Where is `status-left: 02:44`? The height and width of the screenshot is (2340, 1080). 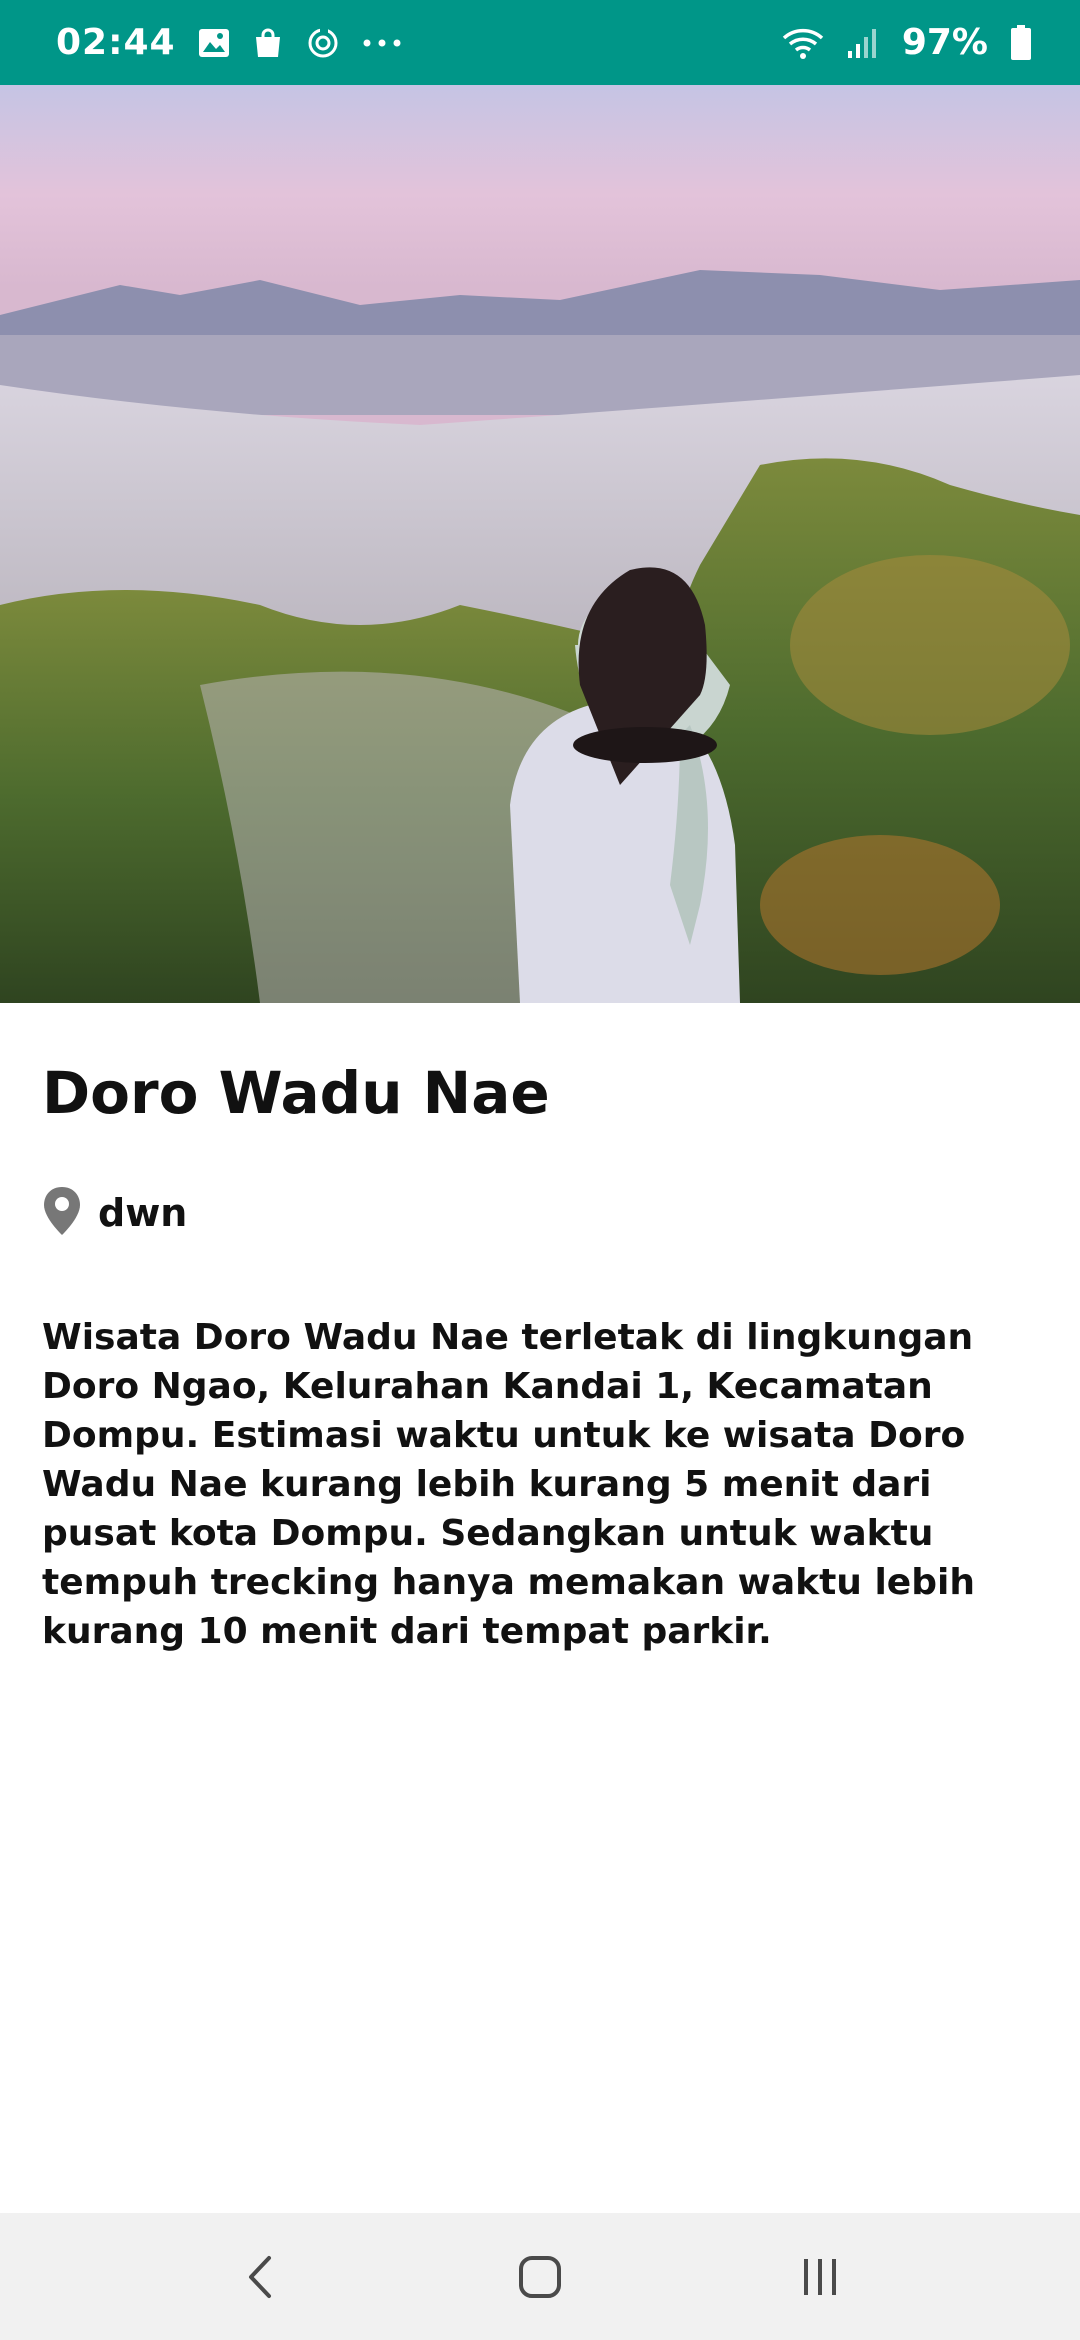 status-left: 02:44 is located at coordinates (229, 42).